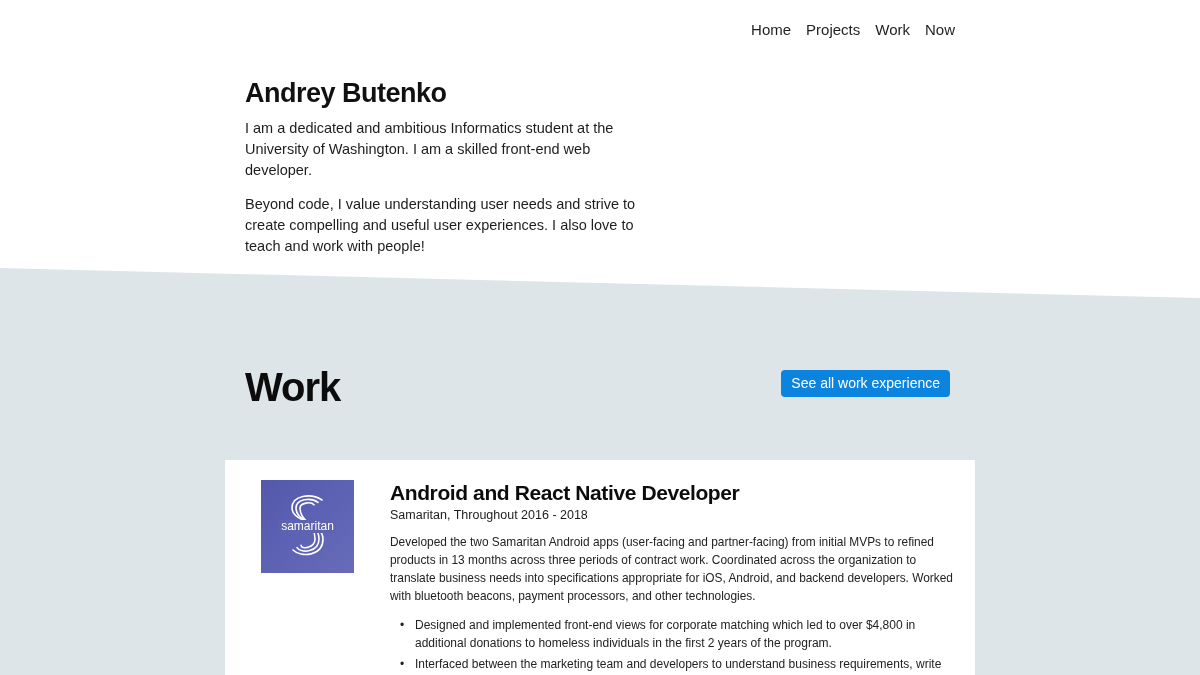  I want to click on nav-link: Now, so click(940, 30).